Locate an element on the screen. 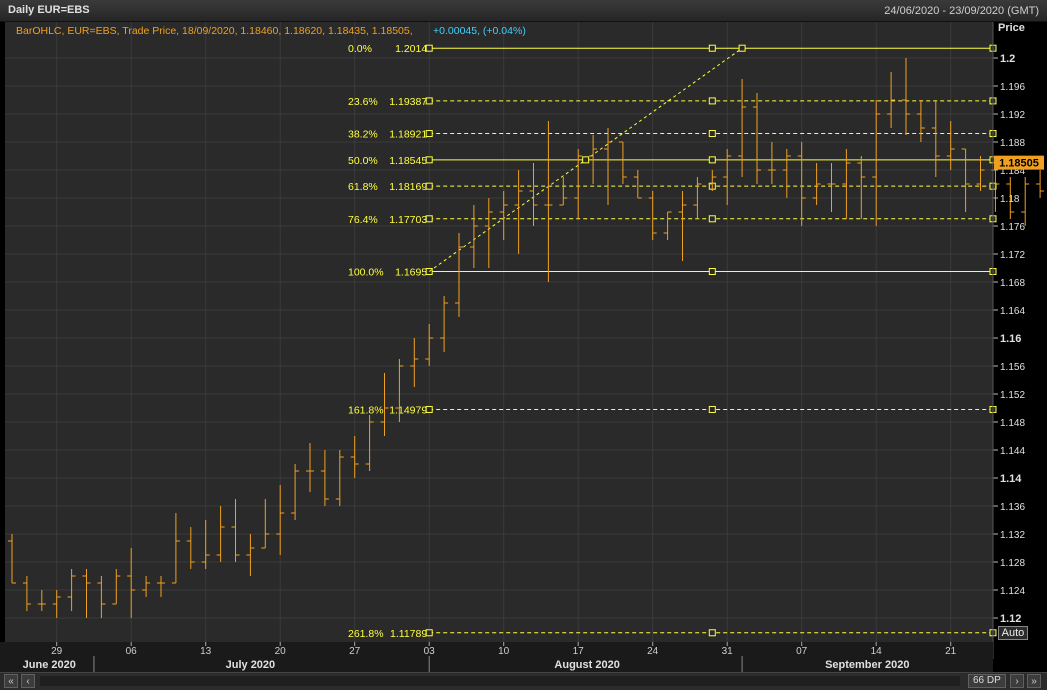 Image resolution: width=1047 pixels, height=690 pixels. y-tick-label: 1.152 is located at coordinates (1012, 395).